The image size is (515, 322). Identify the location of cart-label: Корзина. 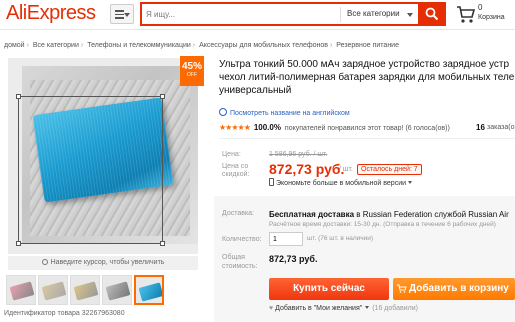
(491, 17).